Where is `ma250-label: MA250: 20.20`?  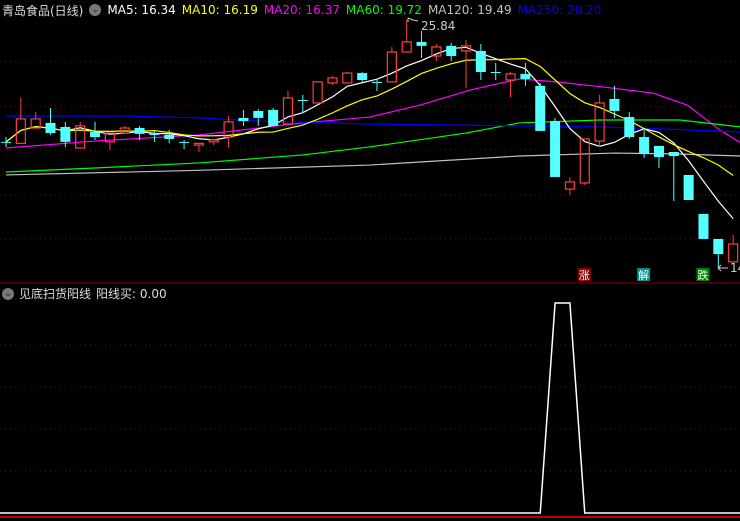
ma250-label: MA250: 20.20 is located at coordinates (559, 10).